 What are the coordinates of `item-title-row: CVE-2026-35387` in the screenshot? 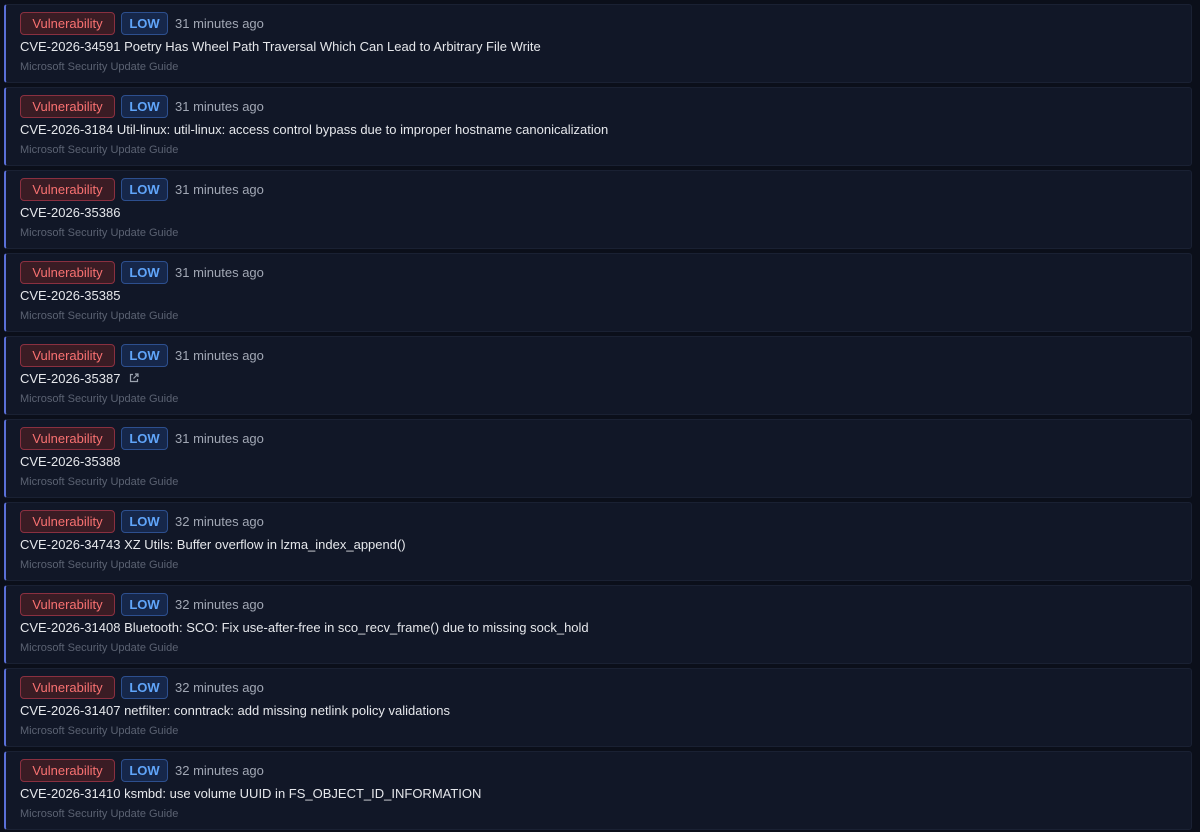 It's located at (605, 378).